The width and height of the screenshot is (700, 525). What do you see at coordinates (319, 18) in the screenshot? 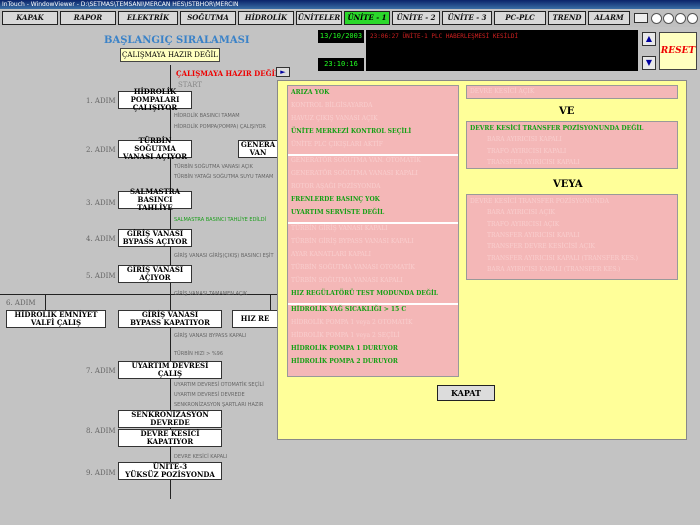
I see `nav-tab-5: ÜNİTELER` at bounding box center [319, 18].